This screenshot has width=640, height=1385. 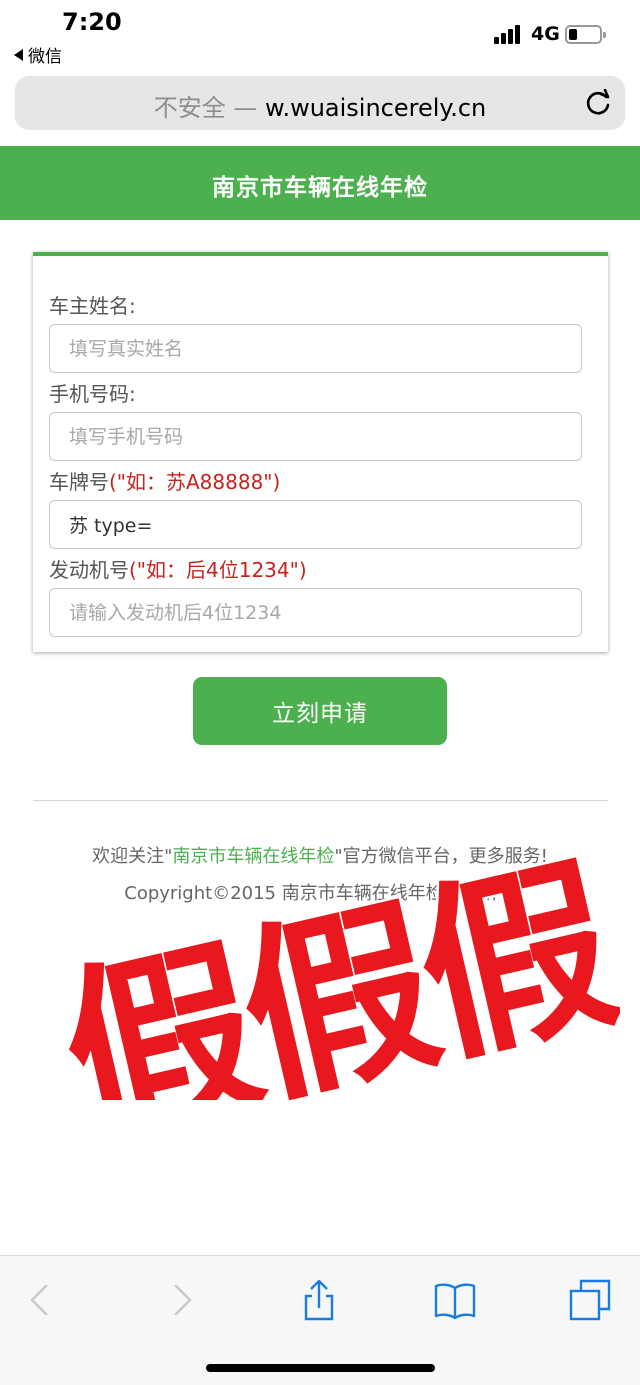 I want to click on plate-label-text: 车牌号, so click(x=79, y=482).